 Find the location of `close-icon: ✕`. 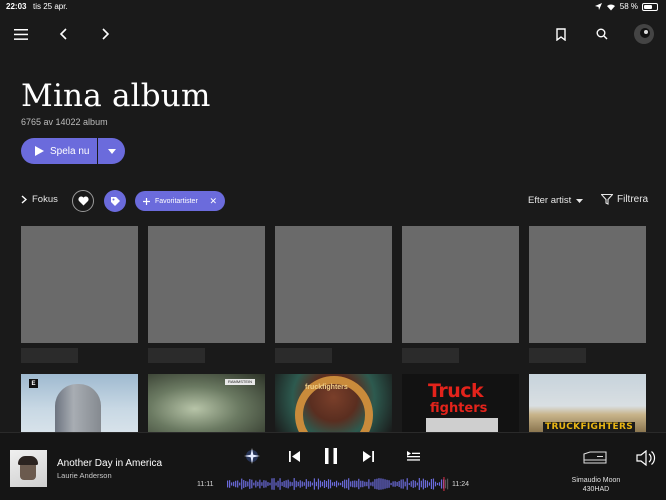

close-icon: ✕ is located at coordinates (213, 201).